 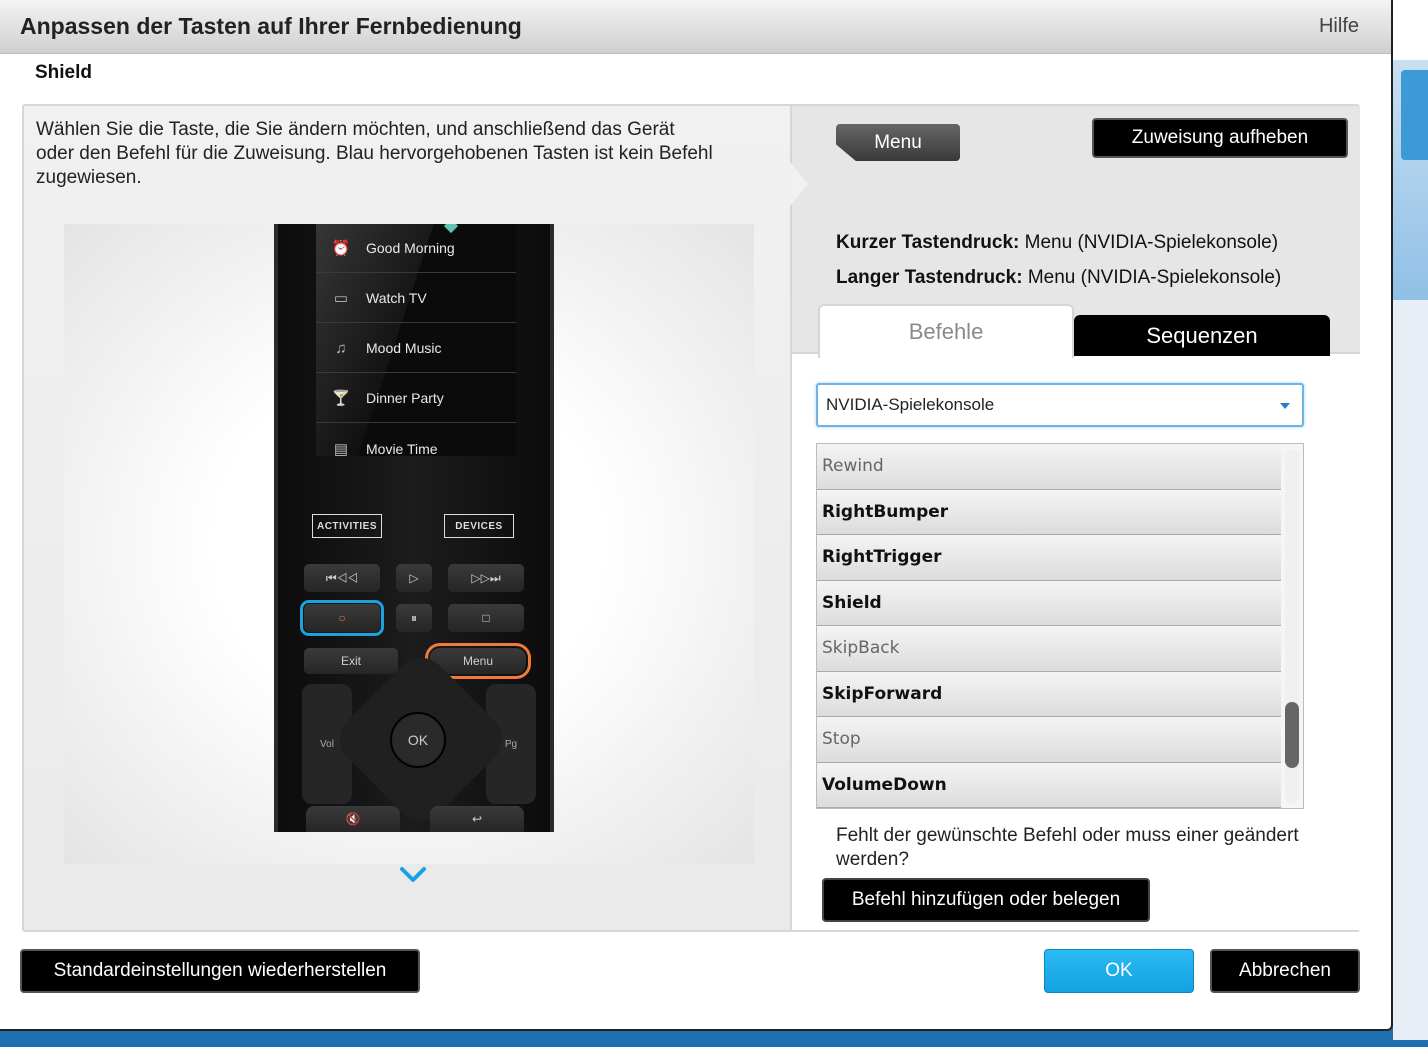 What do you see at coordinates (410, 248) in the screenshot?
I see `activity-label: Good Morning` at bounding box center [410, 248].